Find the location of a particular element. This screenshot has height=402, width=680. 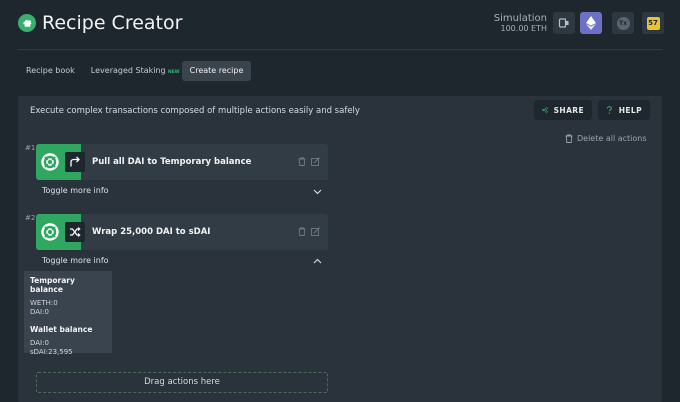

pull-arrow-icon is located at coordinates (75, 161).